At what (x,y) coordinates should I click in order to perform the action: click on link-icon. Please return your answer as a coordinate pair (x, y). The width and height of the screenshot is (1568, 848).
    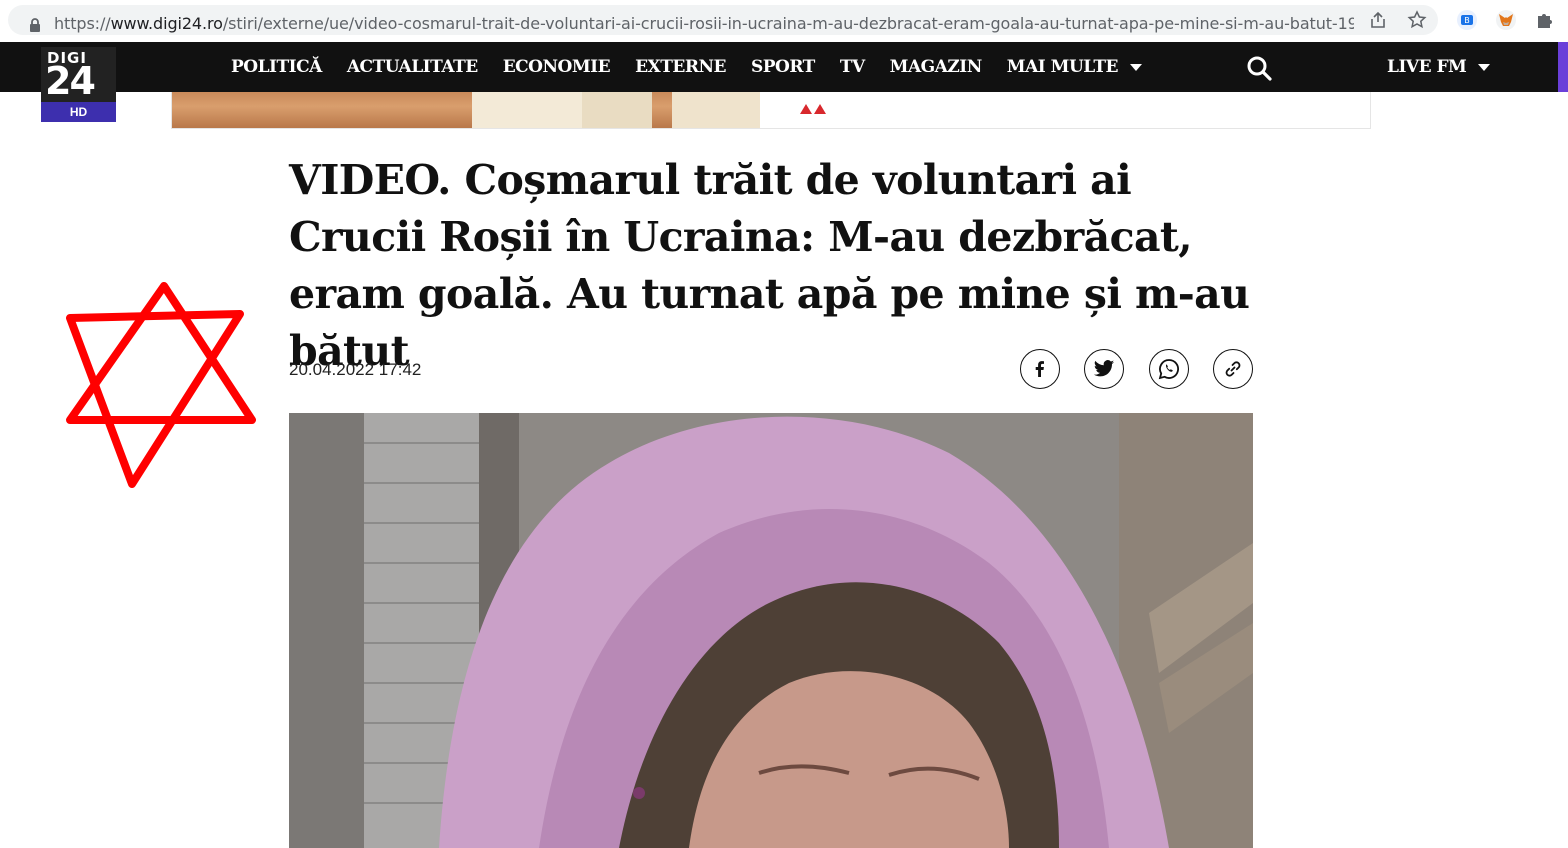
    Looking at the image, I should click on (1233, 369).